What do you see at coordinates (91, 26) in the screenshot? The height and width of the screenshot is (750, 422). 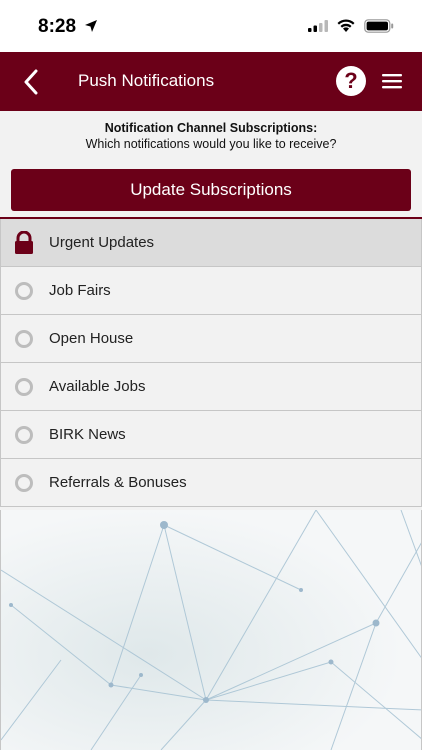 I see `location-arrow-icon` at bounding box center [91, 26].